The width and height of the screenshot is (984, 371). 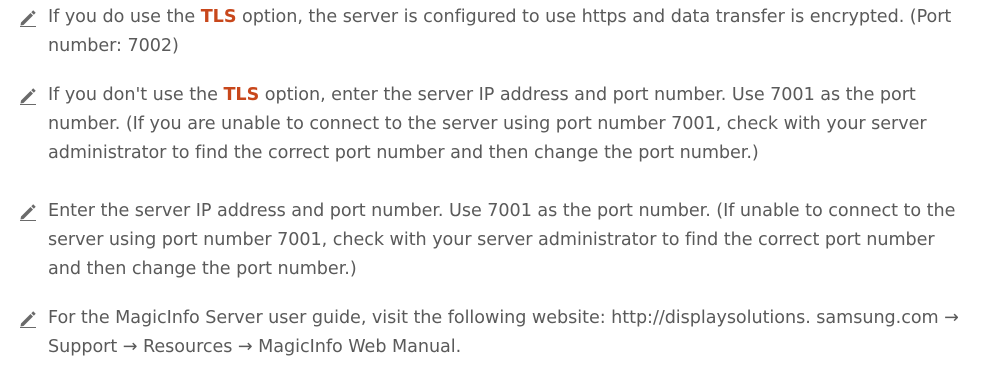 What do you see at coordinates (124, 17) in the screenshot?
I see `note-text-segment: If you do use the` at bounding box center [124, 17].